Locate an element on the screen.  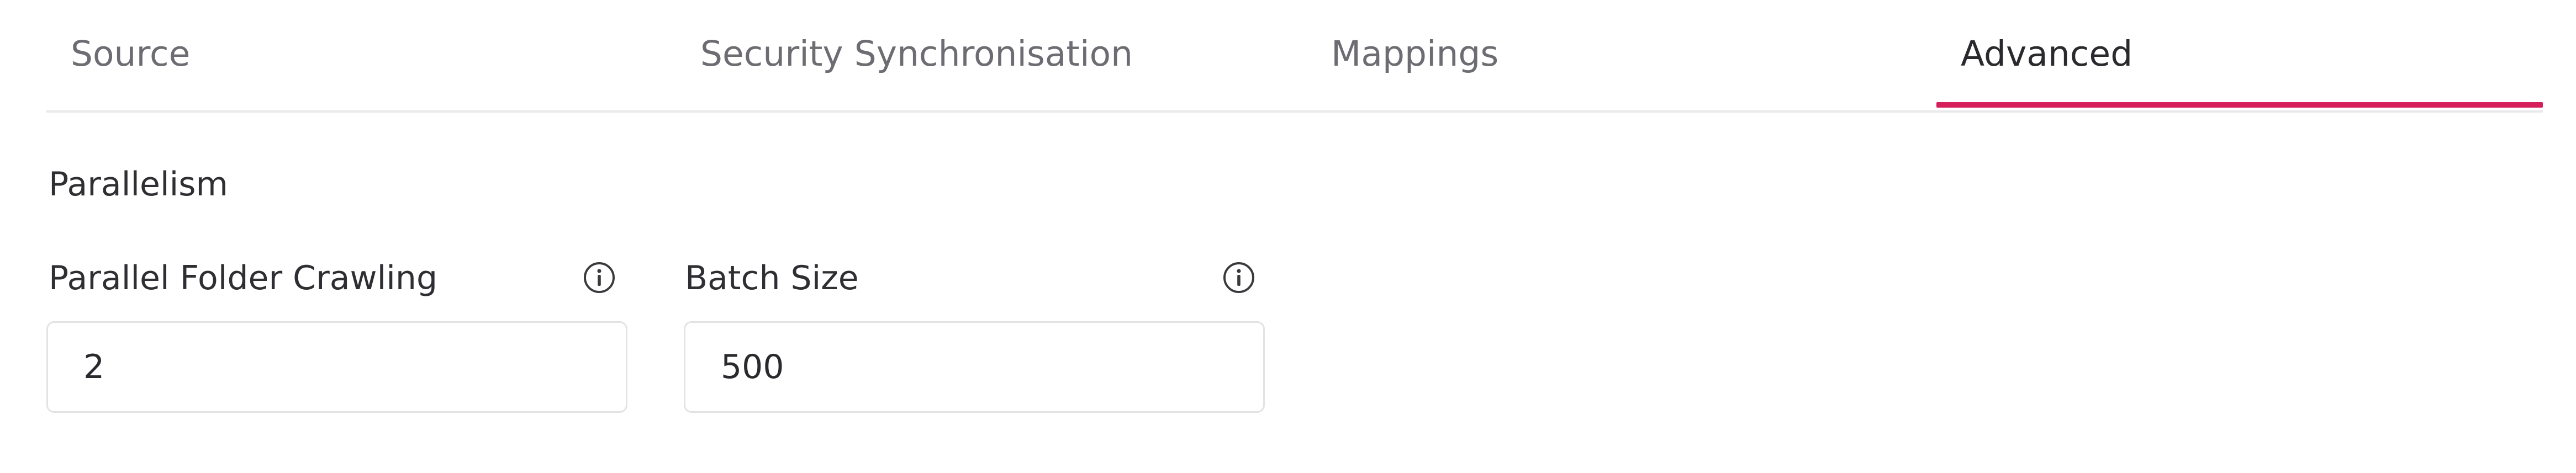
tab-security-synchronisation: Security Synchronisation is located at coordinates (916, 54).